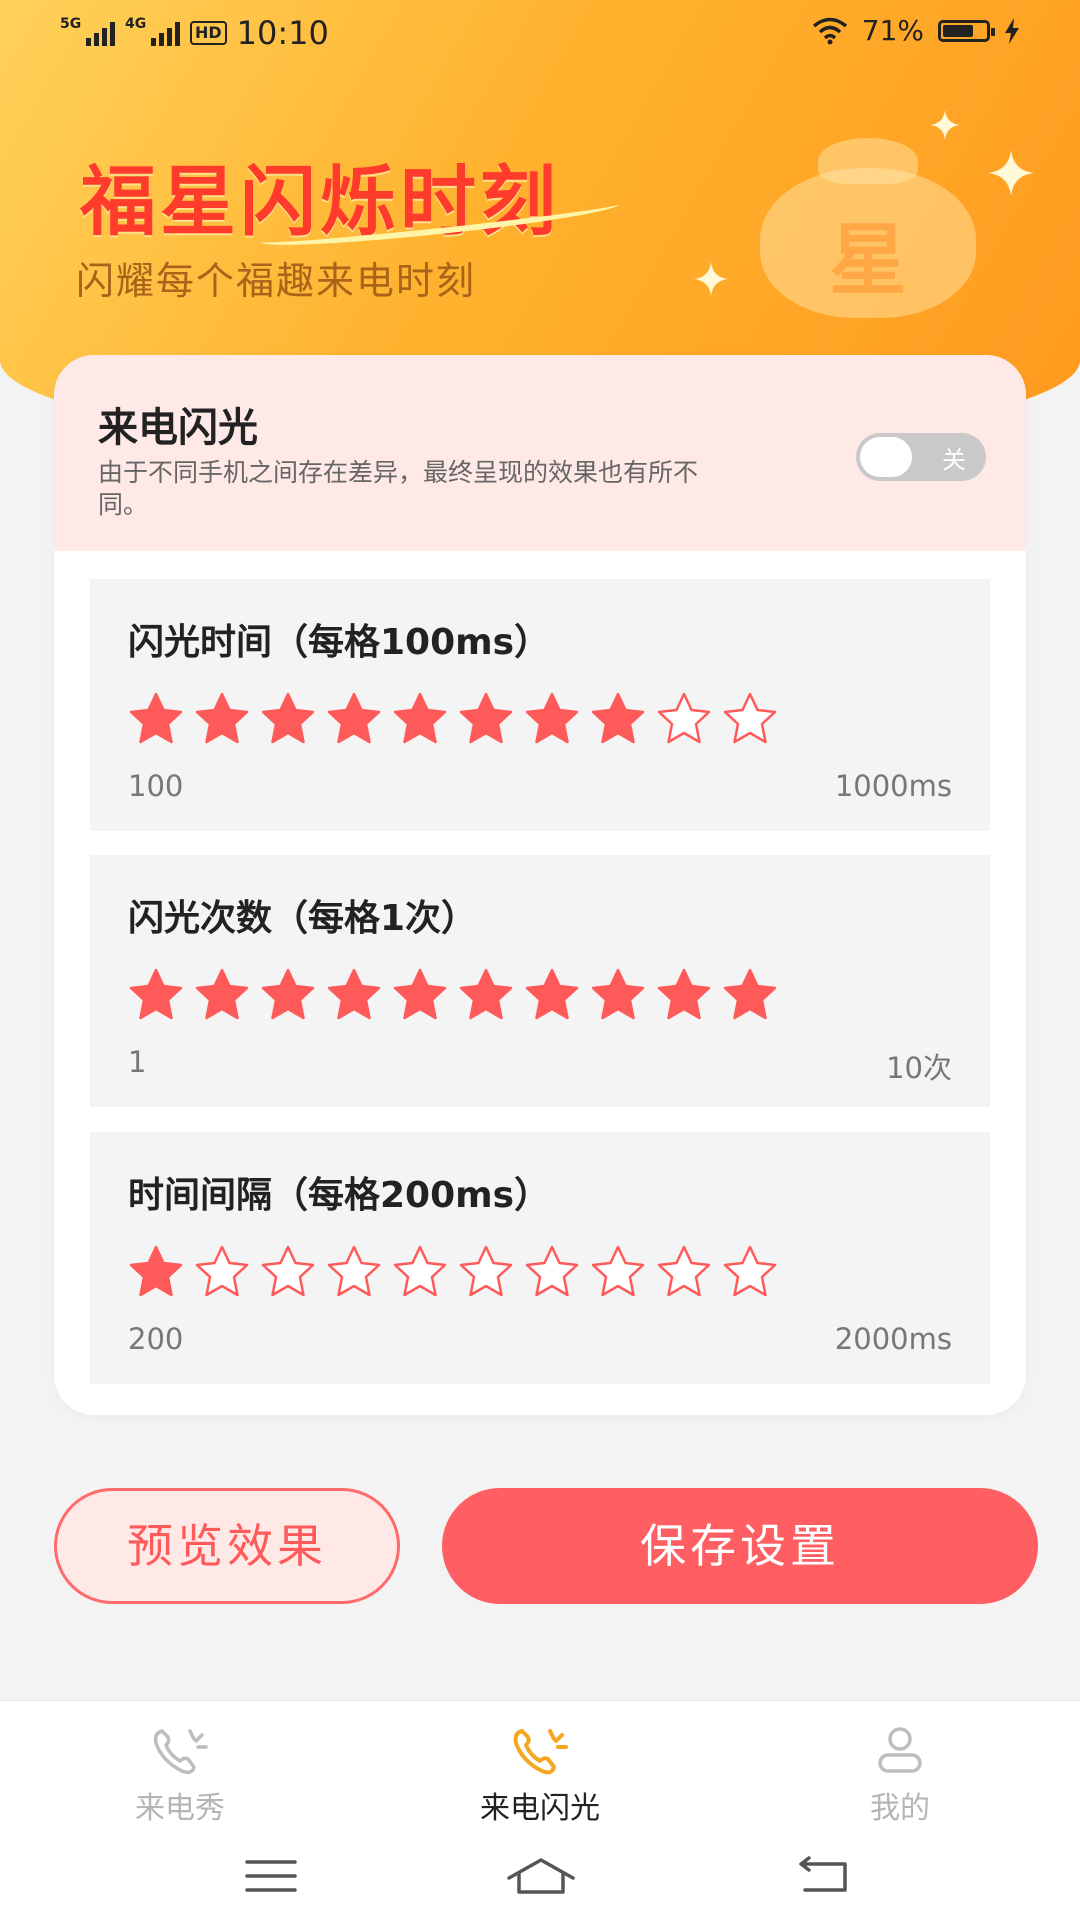 The height and width of the screenshot is (1920, 1080). What do you see at coordinates (921, 457) in the screenshot?
I see `flash-toggle: 关` at bounding box center [921, 457].